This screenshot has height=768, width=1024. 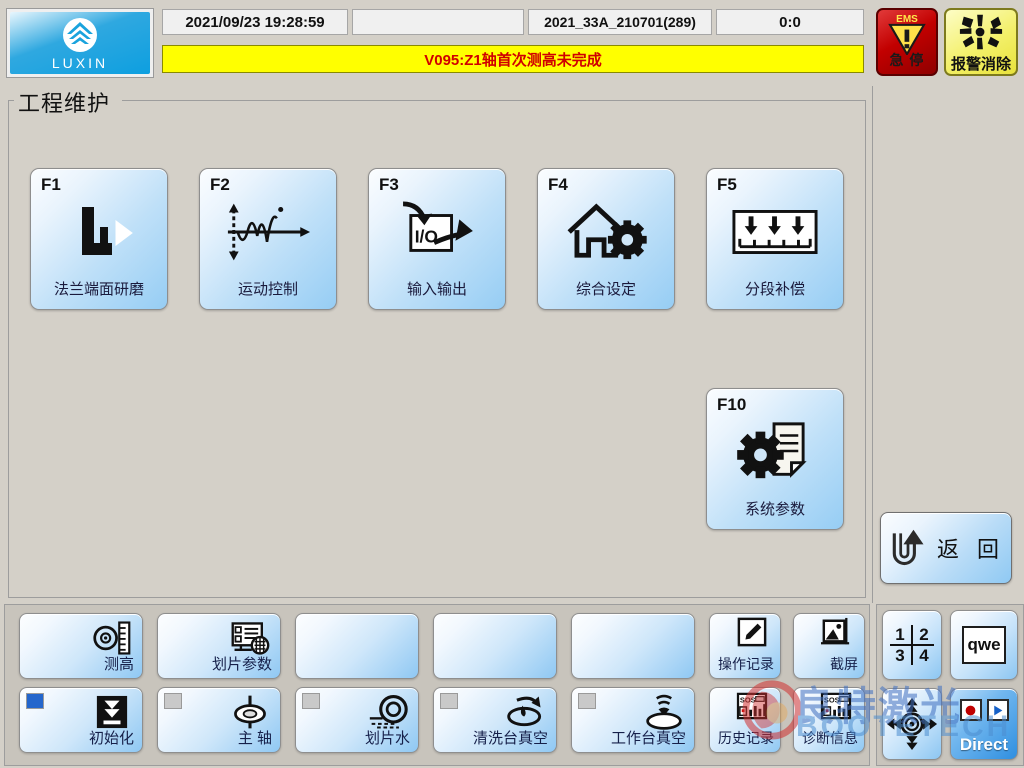 I want to click on alarm-clear-button: 报警消除, so click(x=981, y=42).